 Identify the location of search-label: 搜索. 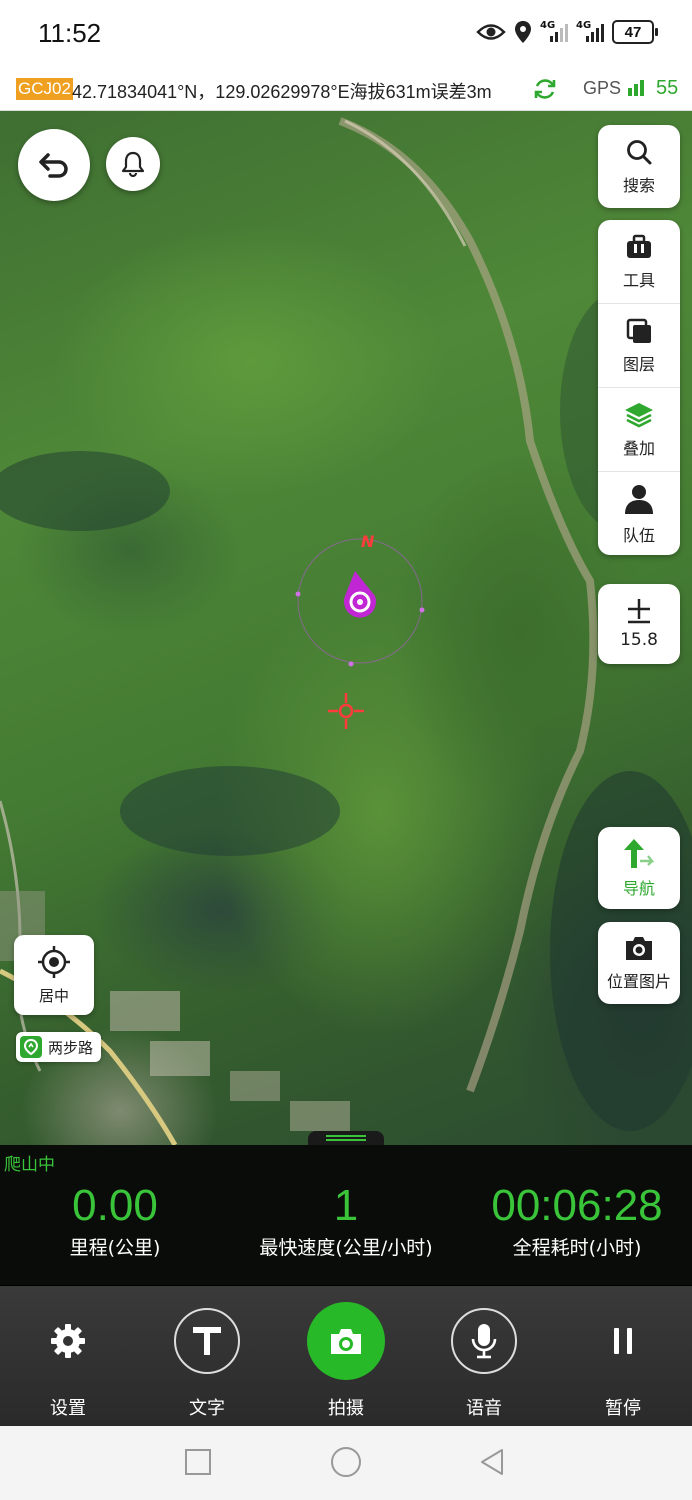
(638, 185).